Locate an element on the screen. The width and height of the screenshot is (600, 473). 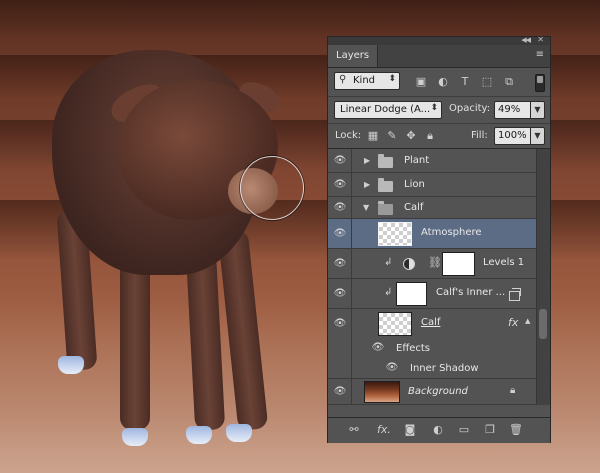
layer-name: Plant is located at coordinates (417, 160).